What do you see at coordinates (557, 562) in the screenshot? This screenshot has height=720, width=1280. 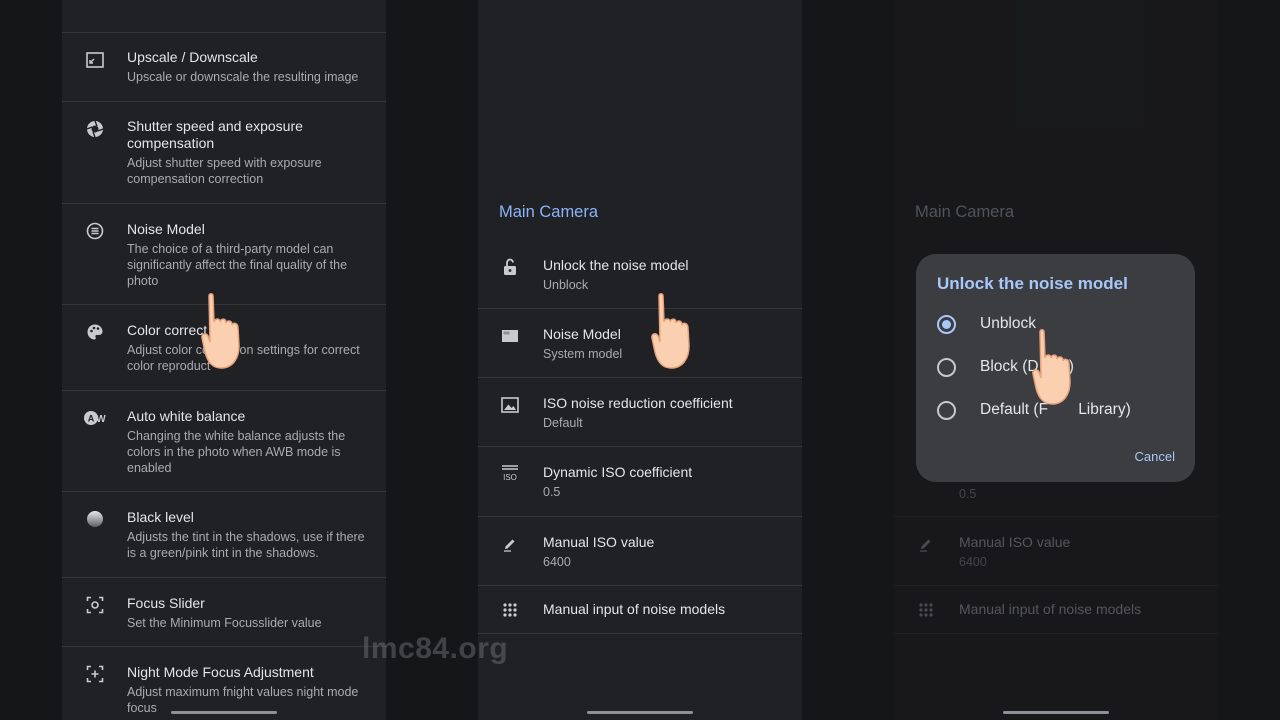 I see `setting-subtitle: 6400` at bounding box center [557, 562].